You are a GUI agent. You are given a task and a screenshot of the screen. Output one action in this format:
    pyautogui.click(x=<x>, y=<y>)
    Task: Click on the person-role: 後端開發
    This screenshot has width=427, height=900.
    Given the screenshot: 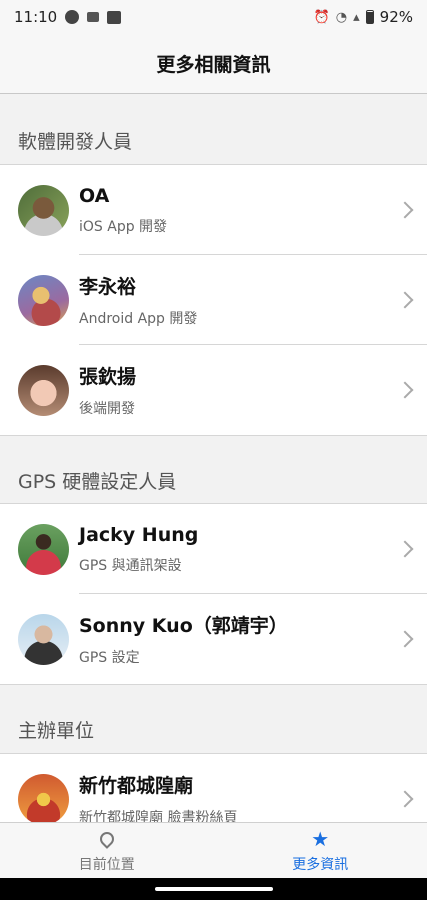 What is the action you would take?
    pyautogui.click(x=107, y=409)
    